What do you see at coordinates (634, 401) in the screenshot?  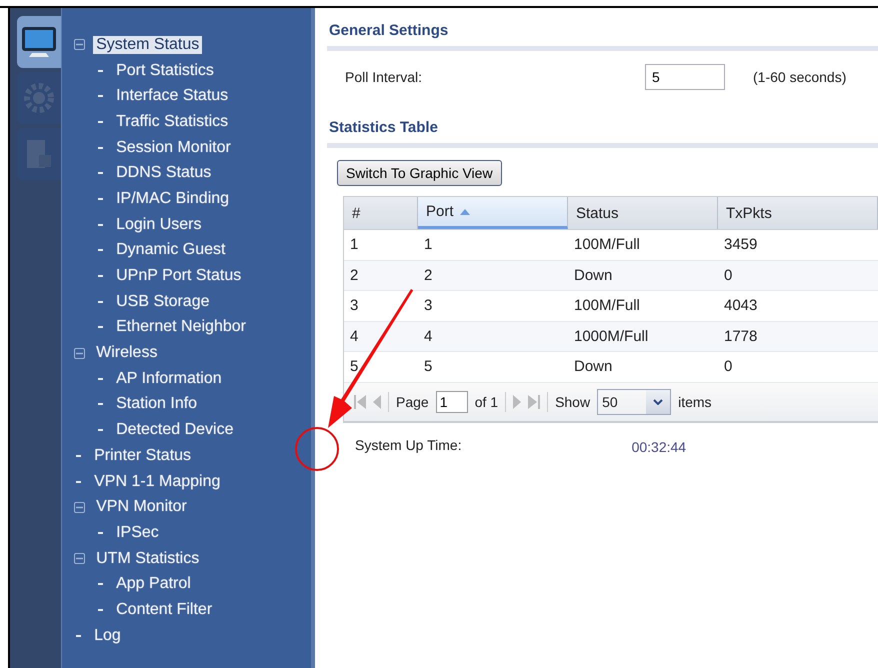 I see `page-size-dropdown: 50` at bounding box center [634, 401].